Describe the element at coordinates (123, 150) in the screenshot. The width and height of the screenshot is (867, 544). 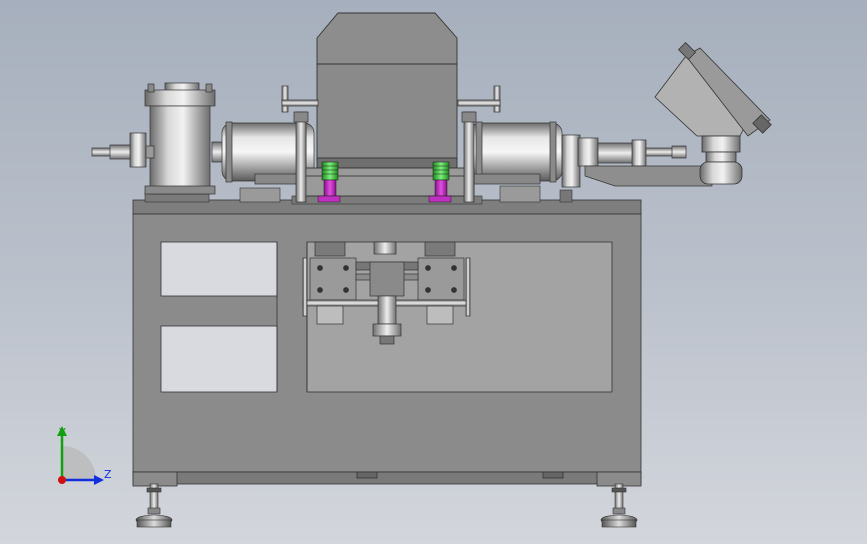
I see `left-shaft-assembly` at that location.